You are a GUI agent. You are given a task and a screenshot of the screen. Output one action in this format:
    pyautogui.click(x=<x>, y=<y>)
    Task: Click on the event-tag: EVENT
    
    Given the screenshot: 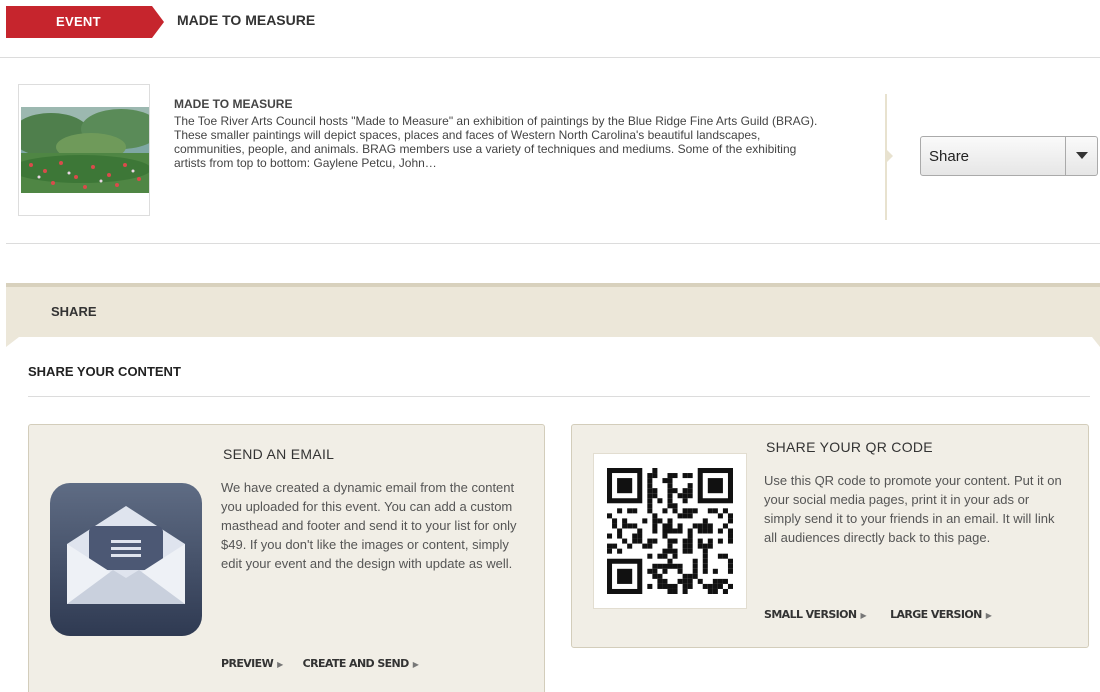 What is the action you would take?
    pyautogui.click(x=85, y=22)
    